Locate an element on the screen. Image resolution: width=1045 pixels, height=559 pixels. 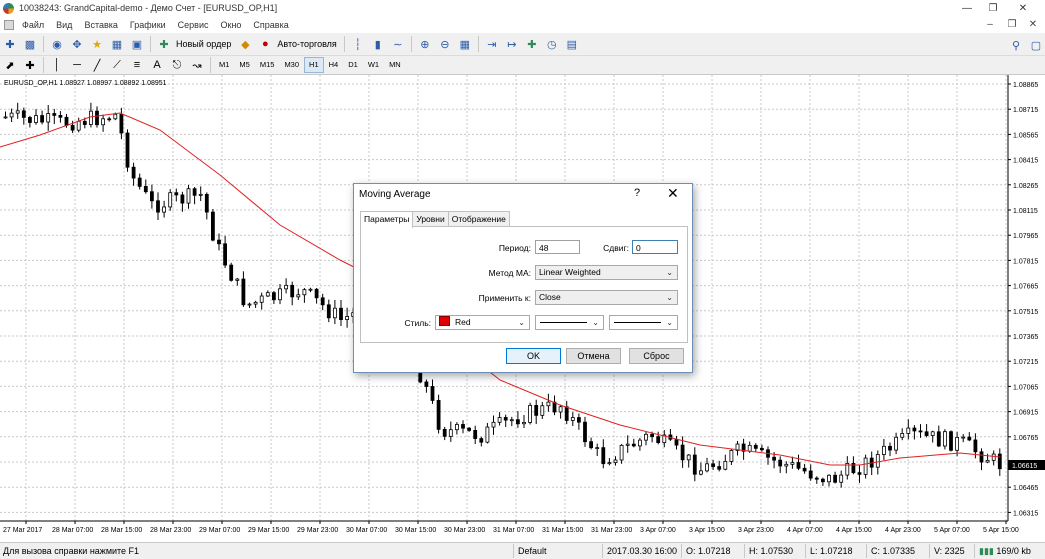
chart-document-icon is located at coordinates (9, 24).